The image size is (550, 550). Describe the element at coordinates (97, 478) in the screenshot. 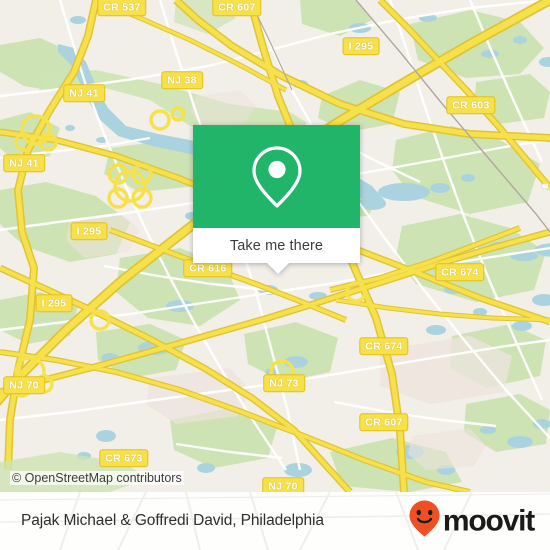

I see `map-attribution: © OpenStreetMap contributors` at that location.